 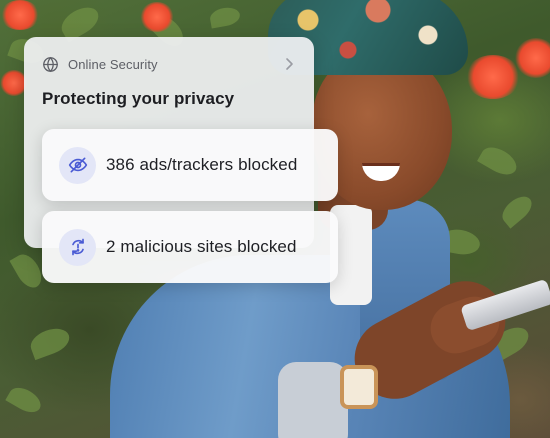 I want to click on ads-trackers-blocked-label: 386 ads/trackers blocked, so click(x=202, y=164).